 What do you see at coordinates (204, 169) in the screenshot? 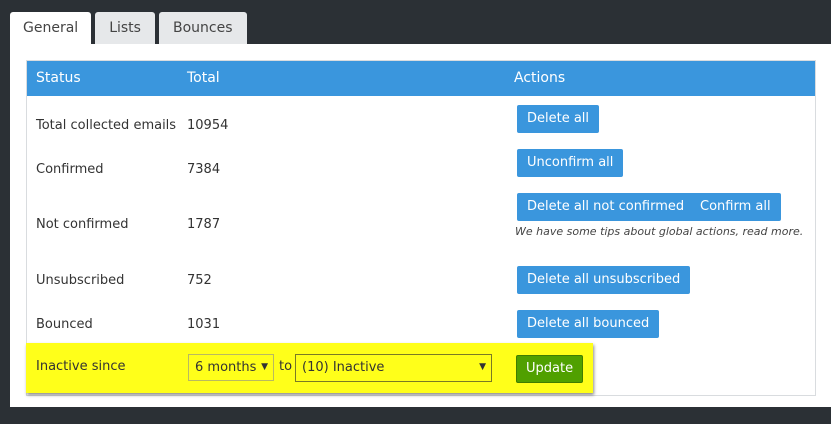
I see `total-value: 7384` at bounding box center [204, 169].